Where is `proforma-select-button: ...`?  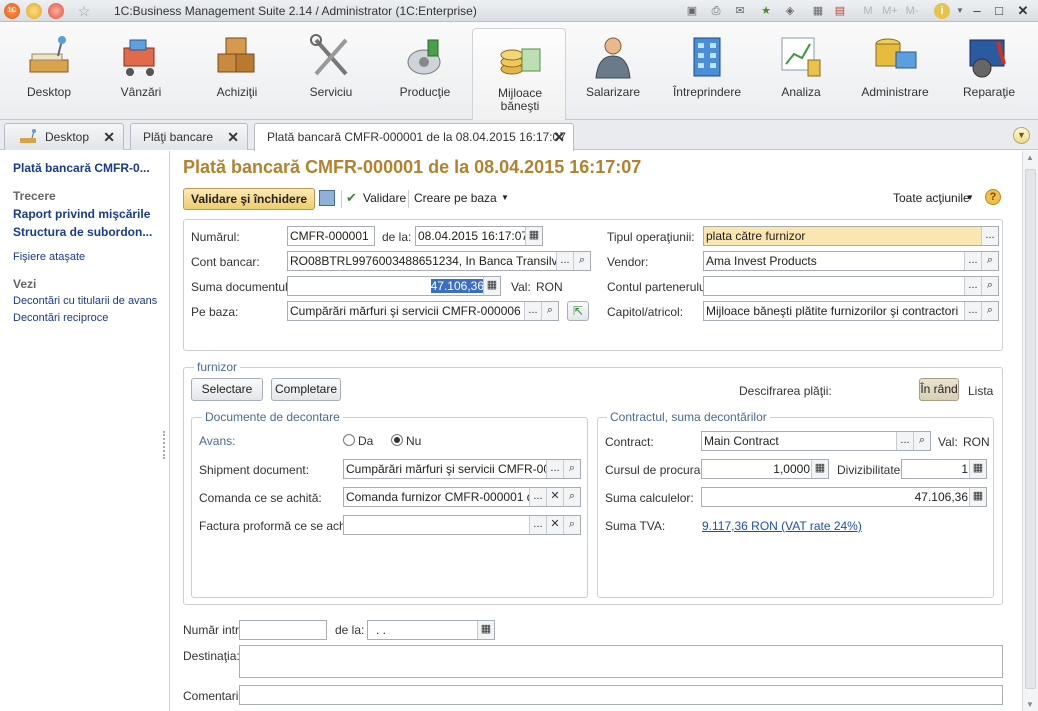 proforma-select-button: ... is located at coordinates (537, 525).